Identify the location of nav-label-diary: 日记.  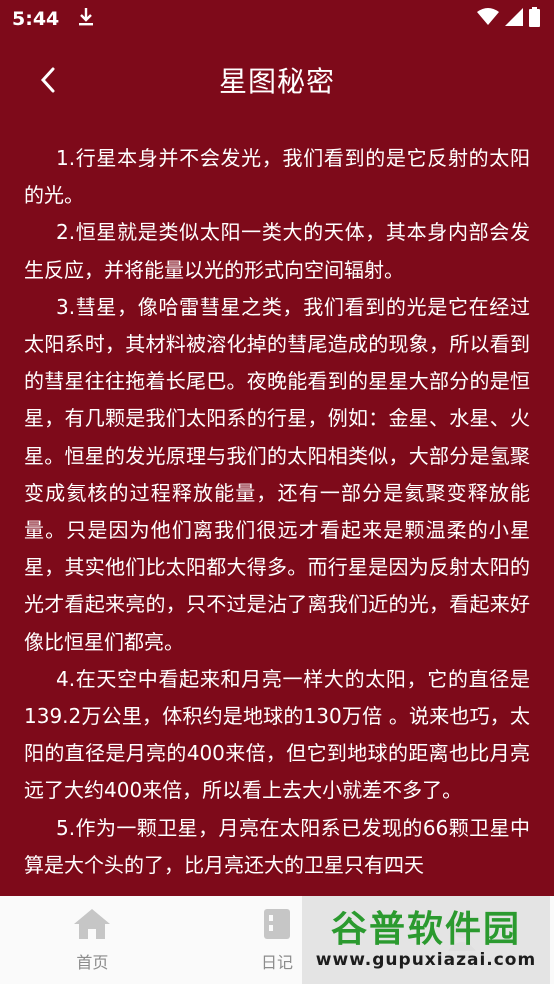
(277, 962).